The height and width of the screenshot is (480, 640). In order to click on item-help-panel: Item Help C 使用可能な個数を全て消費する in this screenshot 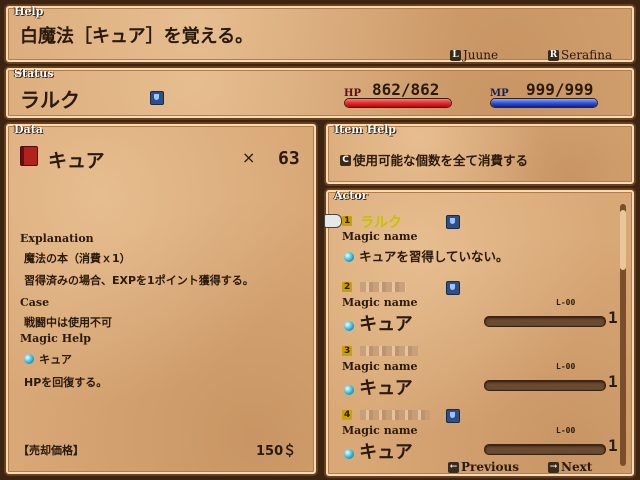, I will do `click(480, 153)`.